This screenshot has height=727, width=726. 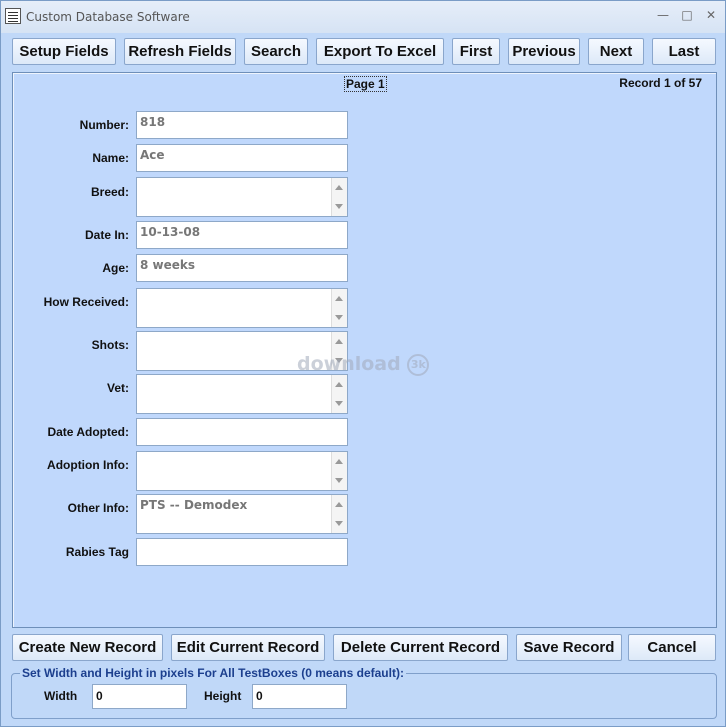 What do you see at coordinates (248, 647) in the screenshot?
I see `edit-record-button: Edit Current Record` at bounding box center [248, 647].